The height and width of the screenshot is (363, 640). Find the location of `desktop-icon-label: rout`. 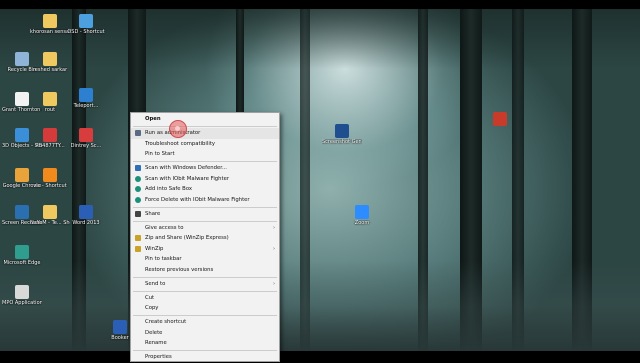

desktop-icon-label: rout is located at coordinates (50, 110).